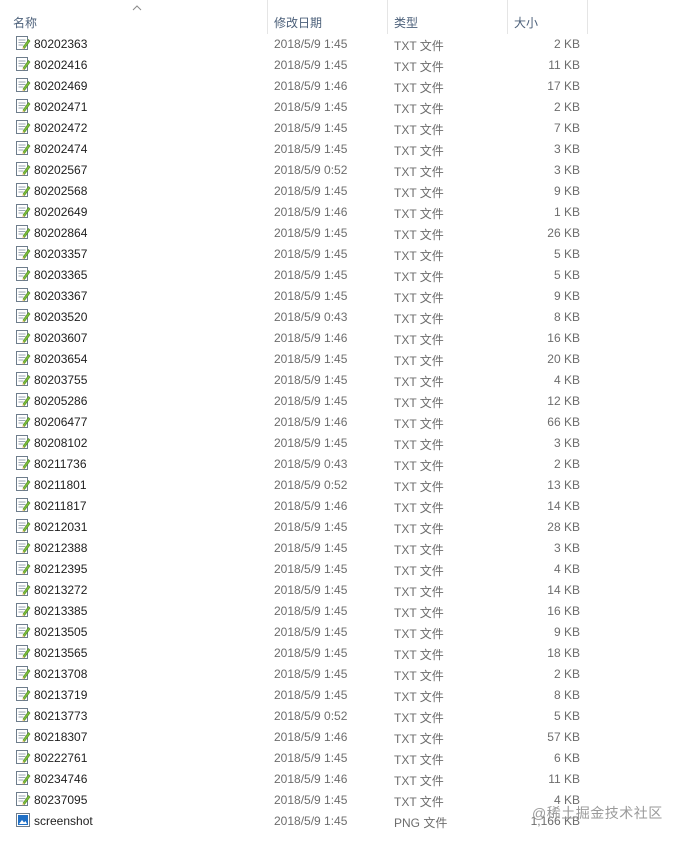 This screenshot has height=842, width=684. I want to click on file-row: 80203520 2018/5/9 0:43 TXT 文件 8 KB, so click(295, 317).